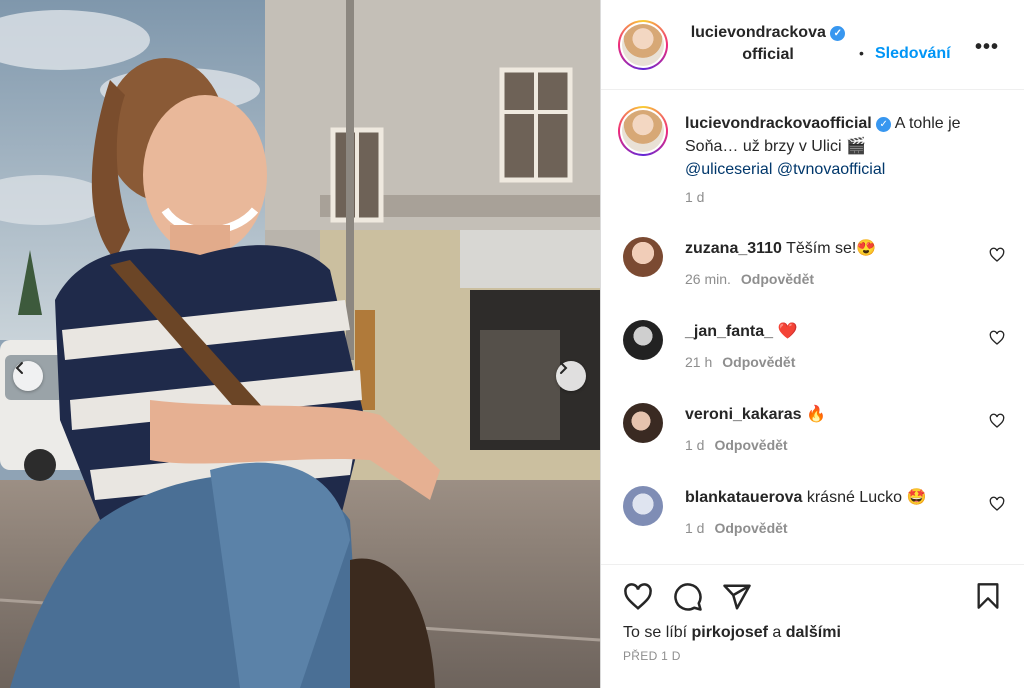 Image resolution: width=1024 pixels, height=688 pixels. I want to click on comment-text: _jan_fanta_ ❤️, so click(830, 332).